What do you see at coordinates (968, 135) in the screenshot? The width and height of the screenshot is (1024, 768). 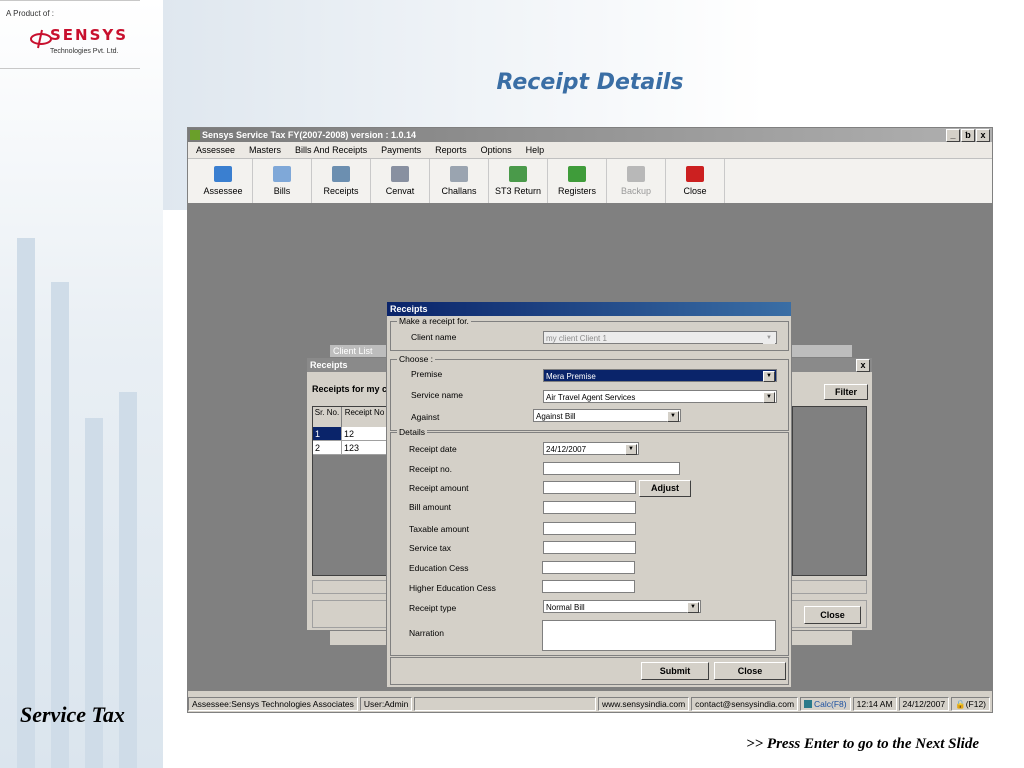 I see `maximize-button: ƅ` at bounding box center [968, 135].